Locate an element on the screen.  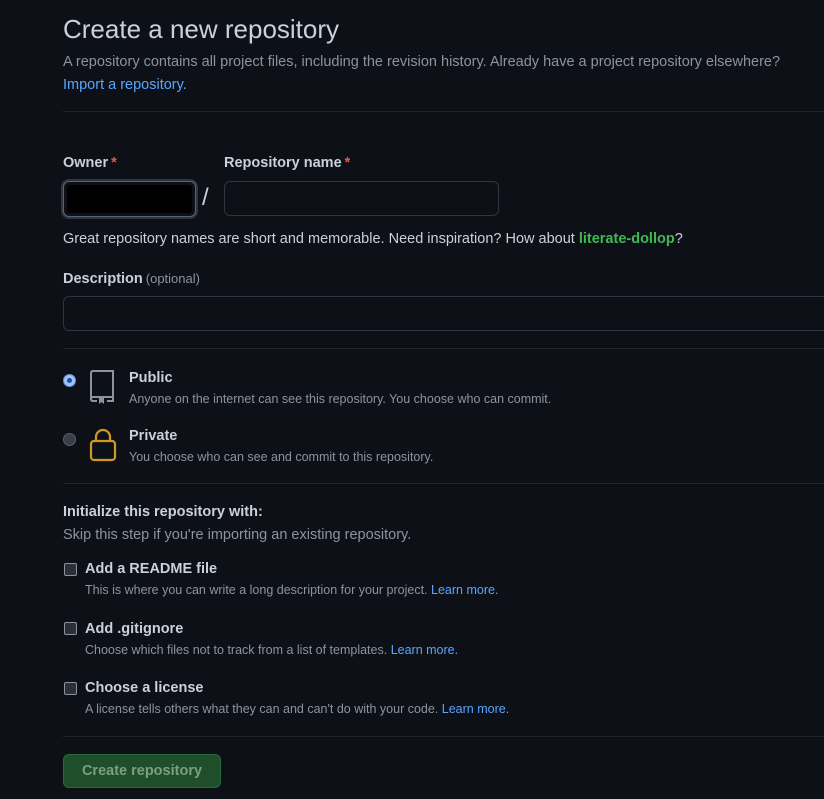
license-learn-more-link: Learn more. is located at coordinates (475, 709).